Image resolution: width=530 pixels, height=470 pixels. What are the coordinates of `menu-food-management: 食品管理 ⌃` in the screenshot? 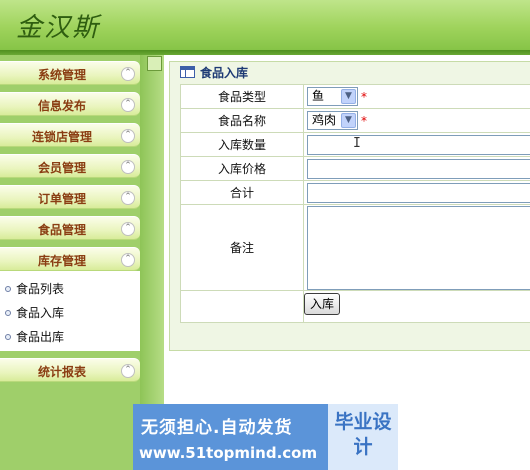 It's located at (70, 228).